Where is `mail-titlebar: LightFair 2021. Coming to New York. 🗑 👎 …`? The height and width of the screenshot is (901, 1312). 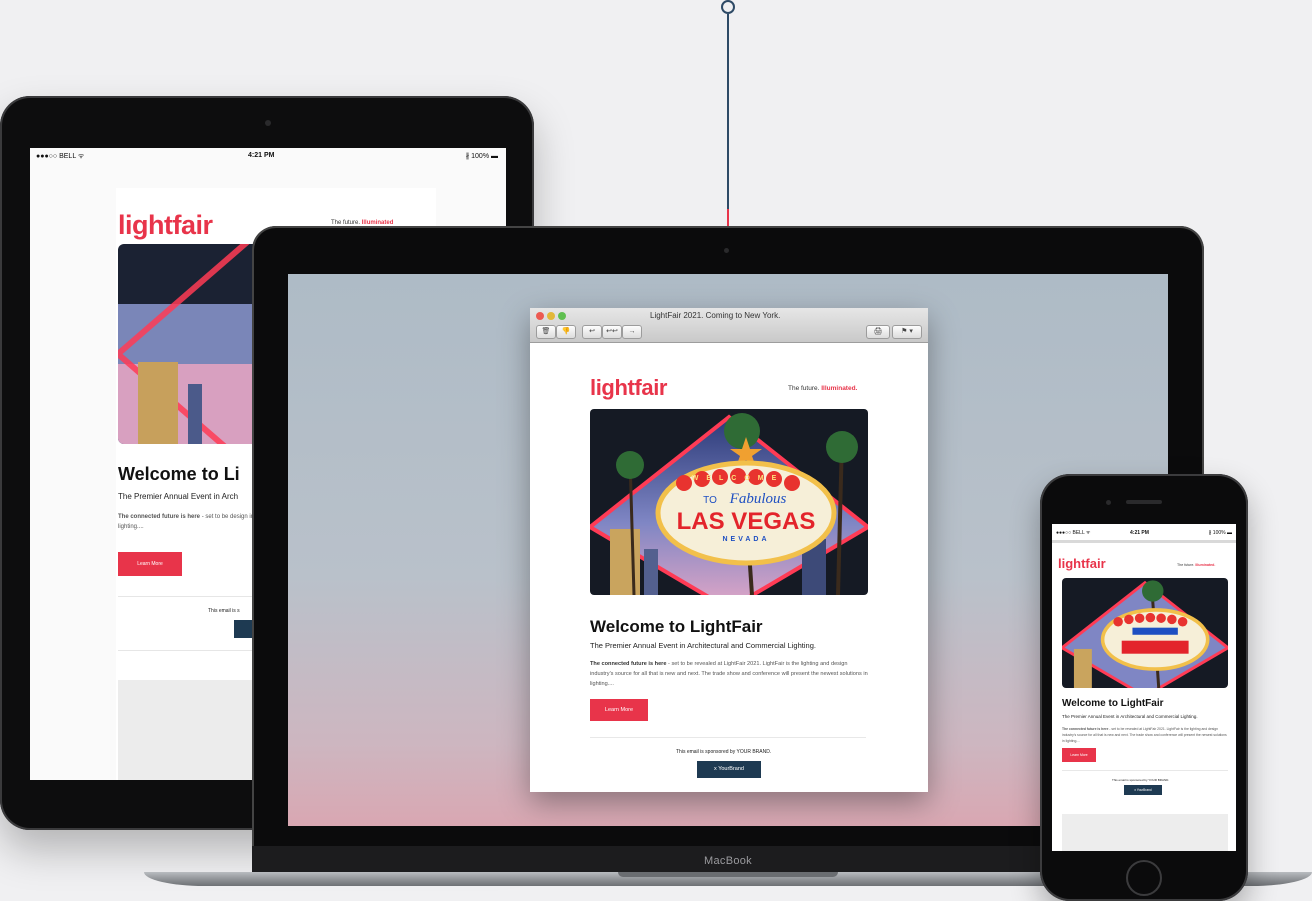
mail-titlebar: LightFair 2021. Coming to New York. 🗑 👎 … is located at coordinates (729, 325).